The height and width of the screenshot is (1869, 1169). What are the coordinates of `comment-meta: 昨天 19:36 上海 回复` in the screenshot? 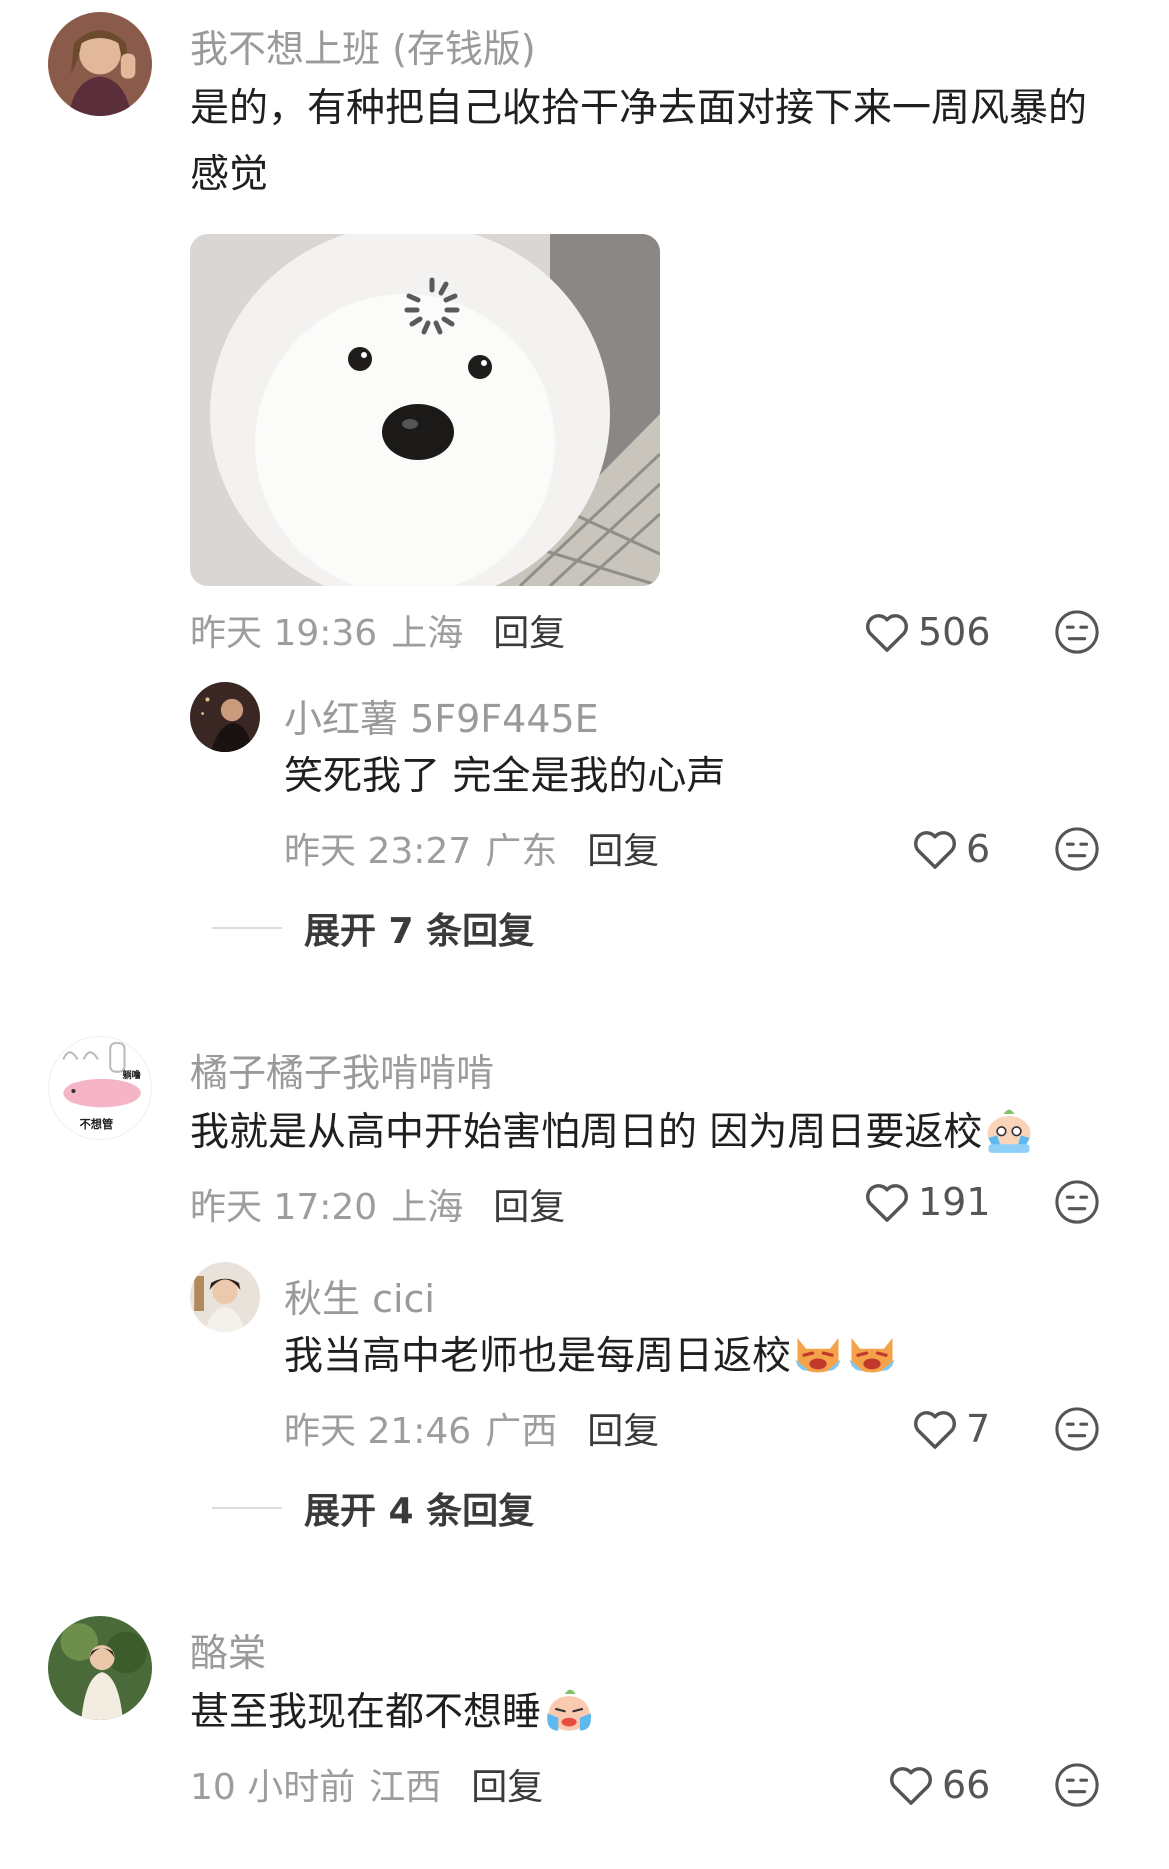 It's located at (377, 630).